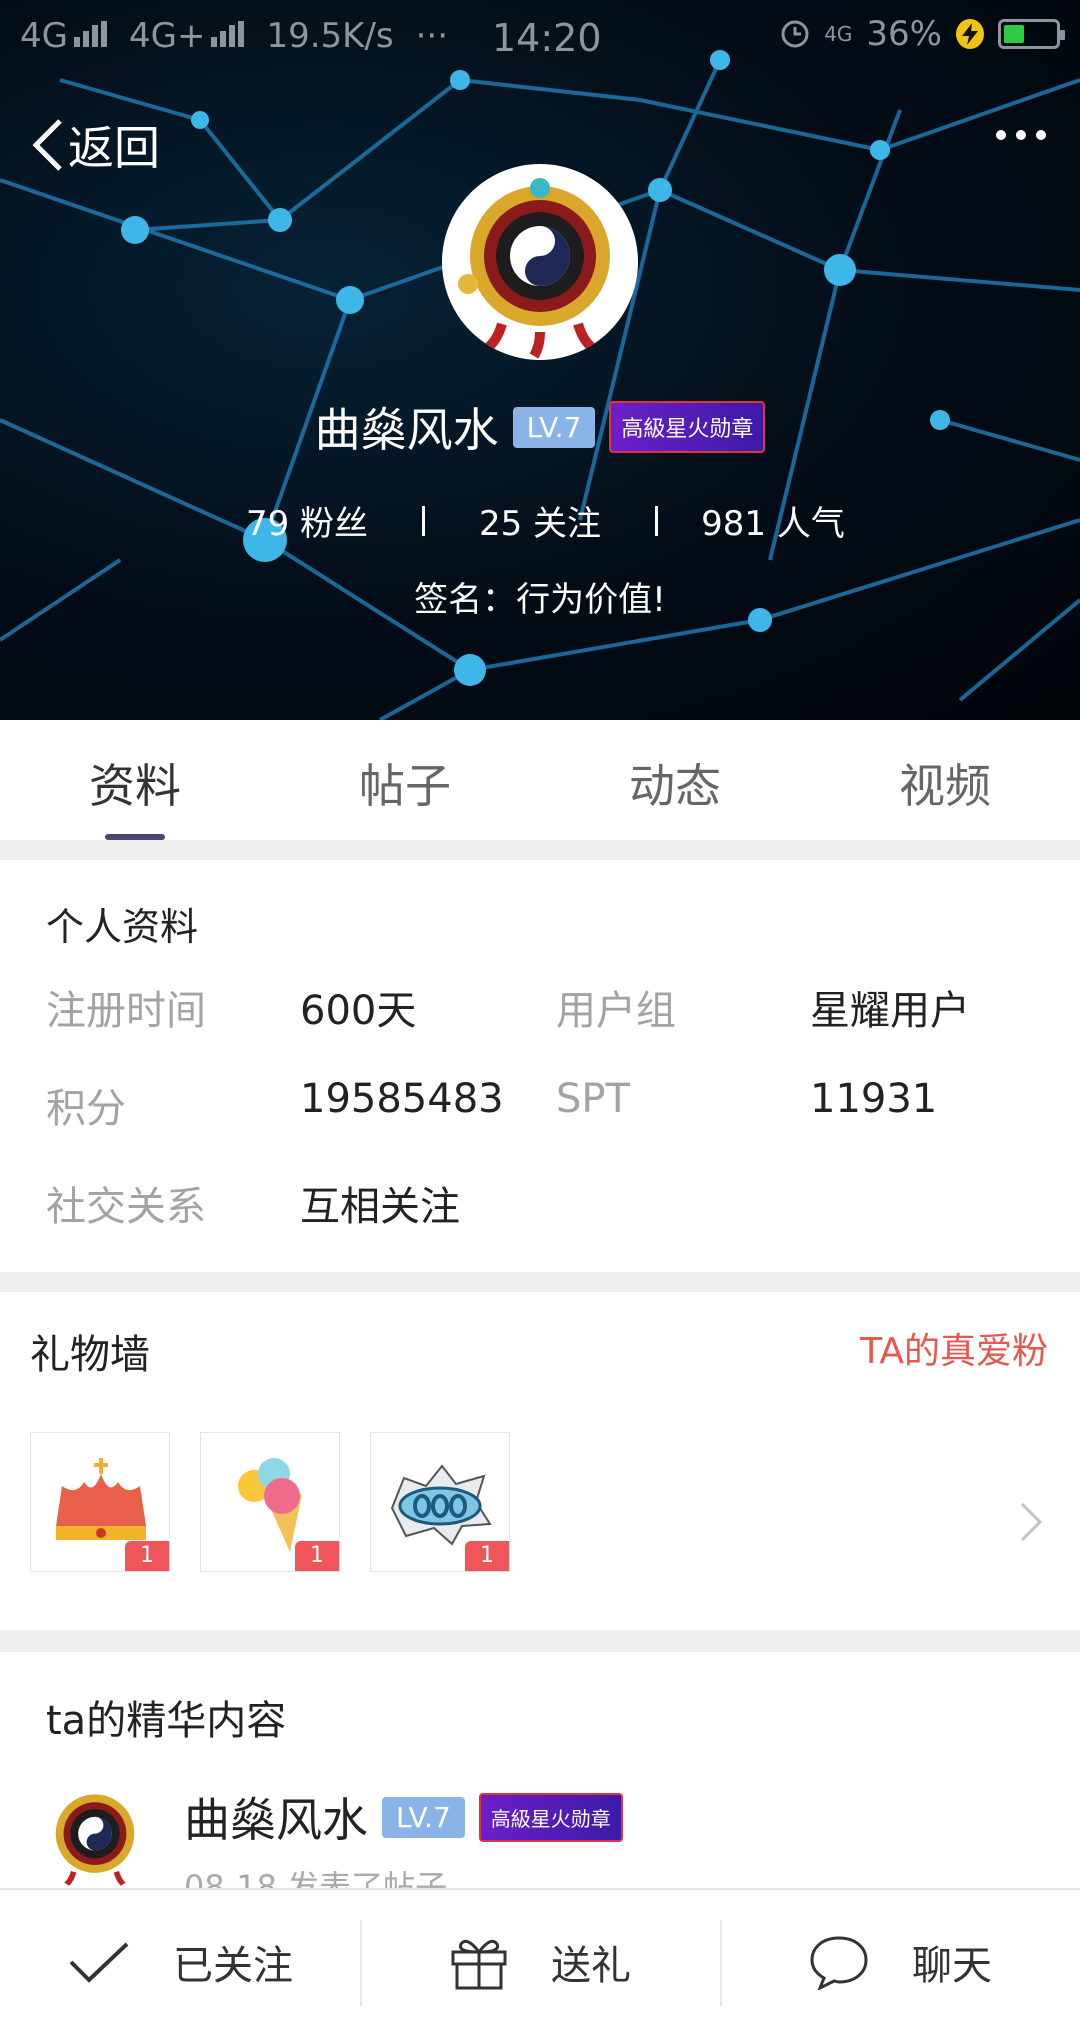  Describe the element at coordinates (358, 1011) in the screenshot. I see `info-value: 600天` at that location.